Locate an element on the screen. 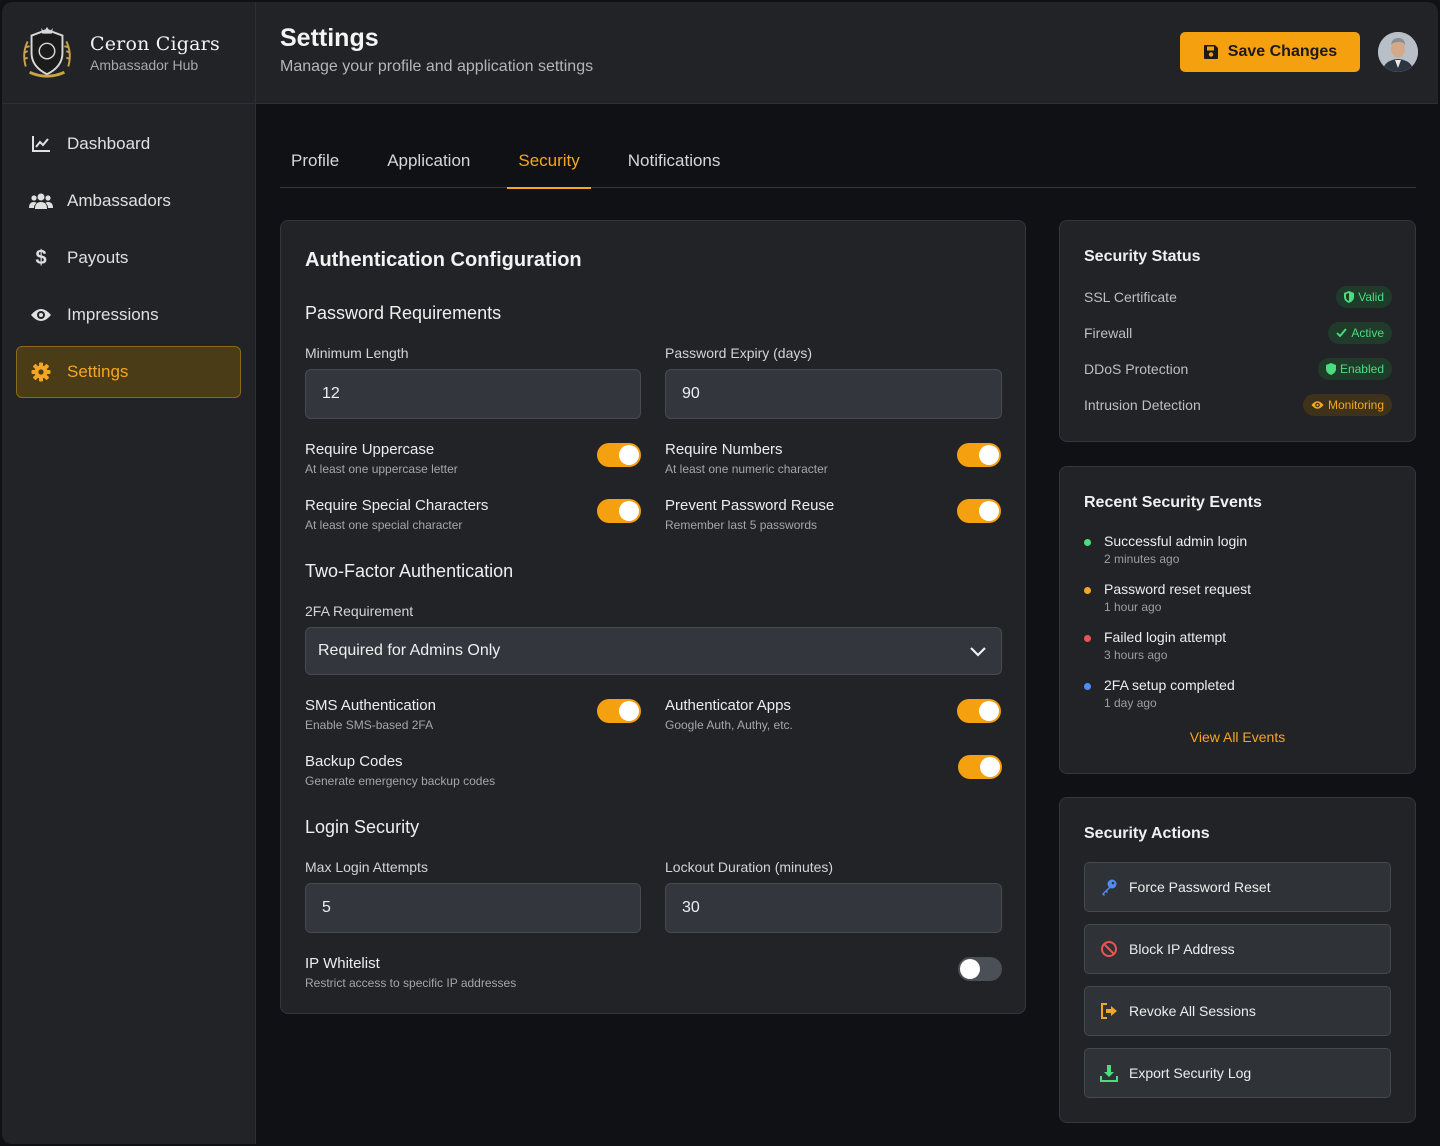 The image size is (1440, 1146). check-icon is located at coordinates (1341, 333).